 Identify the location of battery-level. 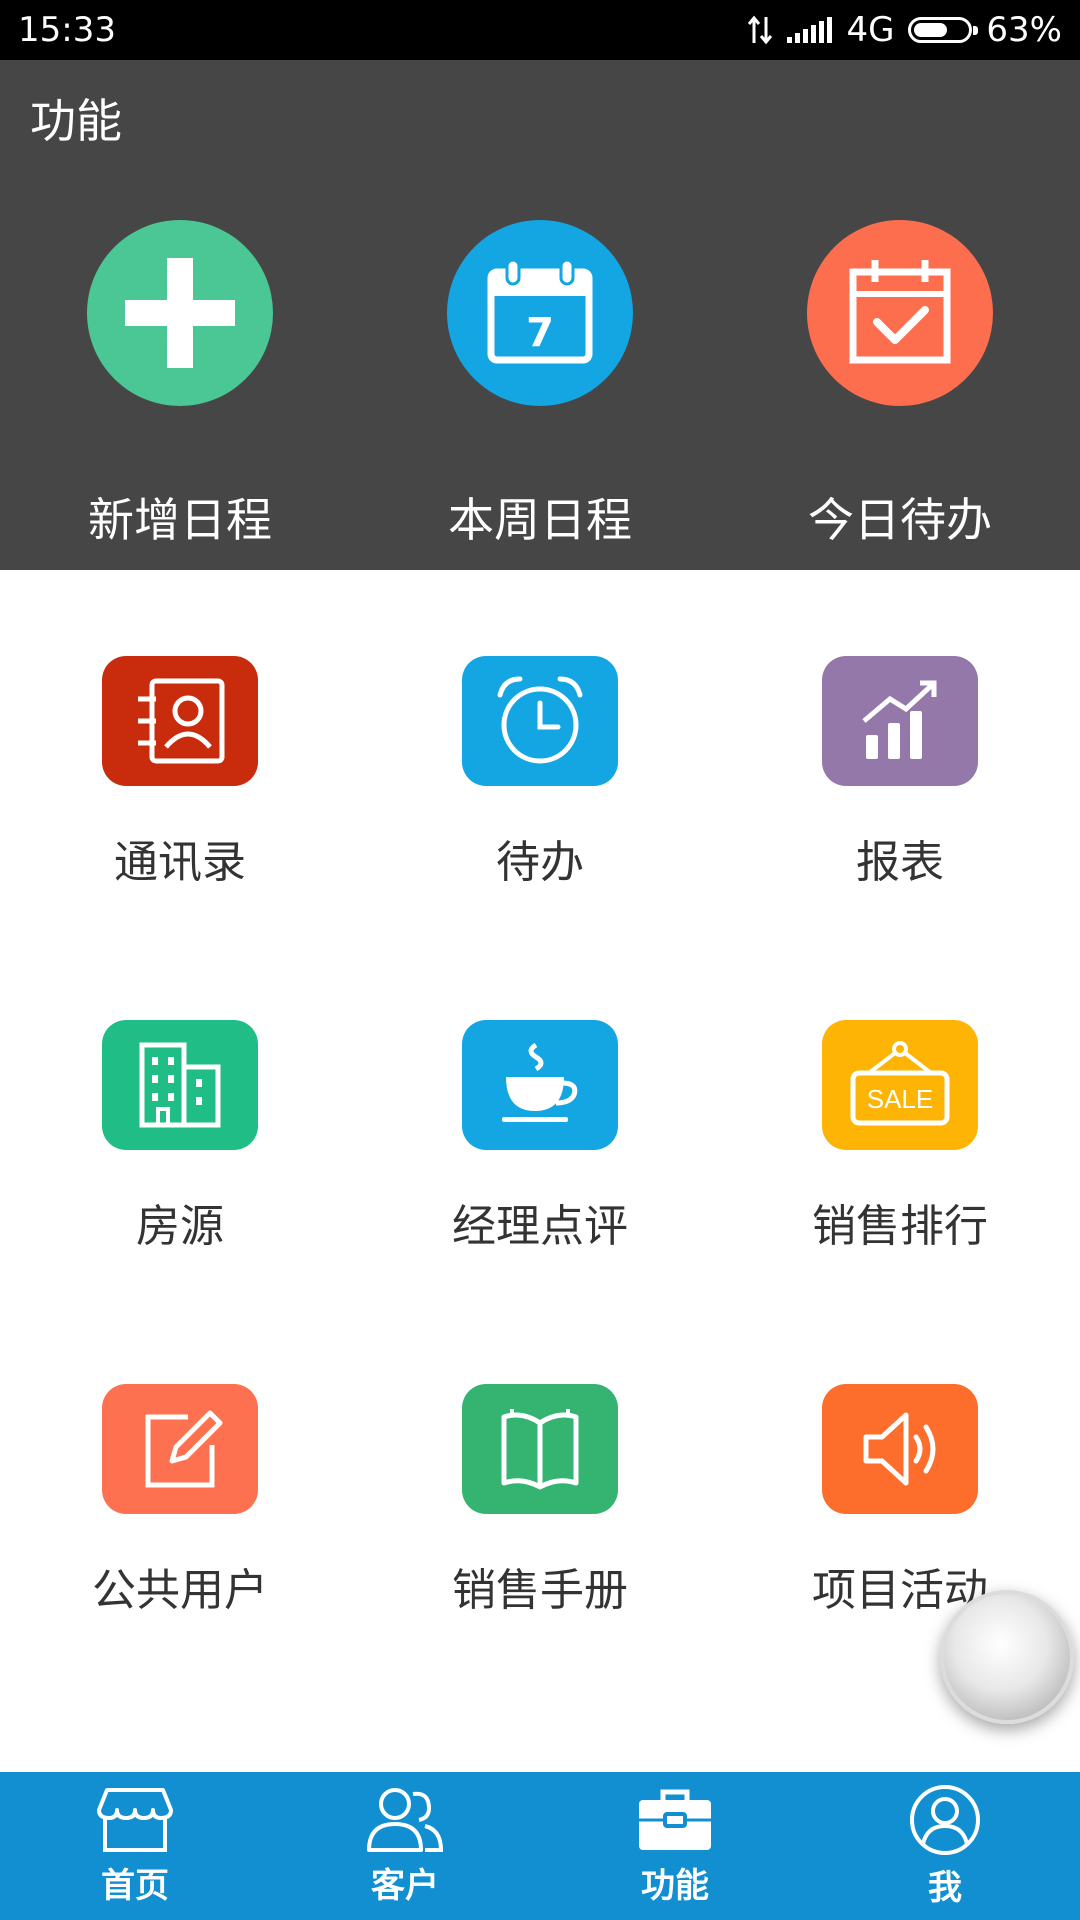
(931, 30).